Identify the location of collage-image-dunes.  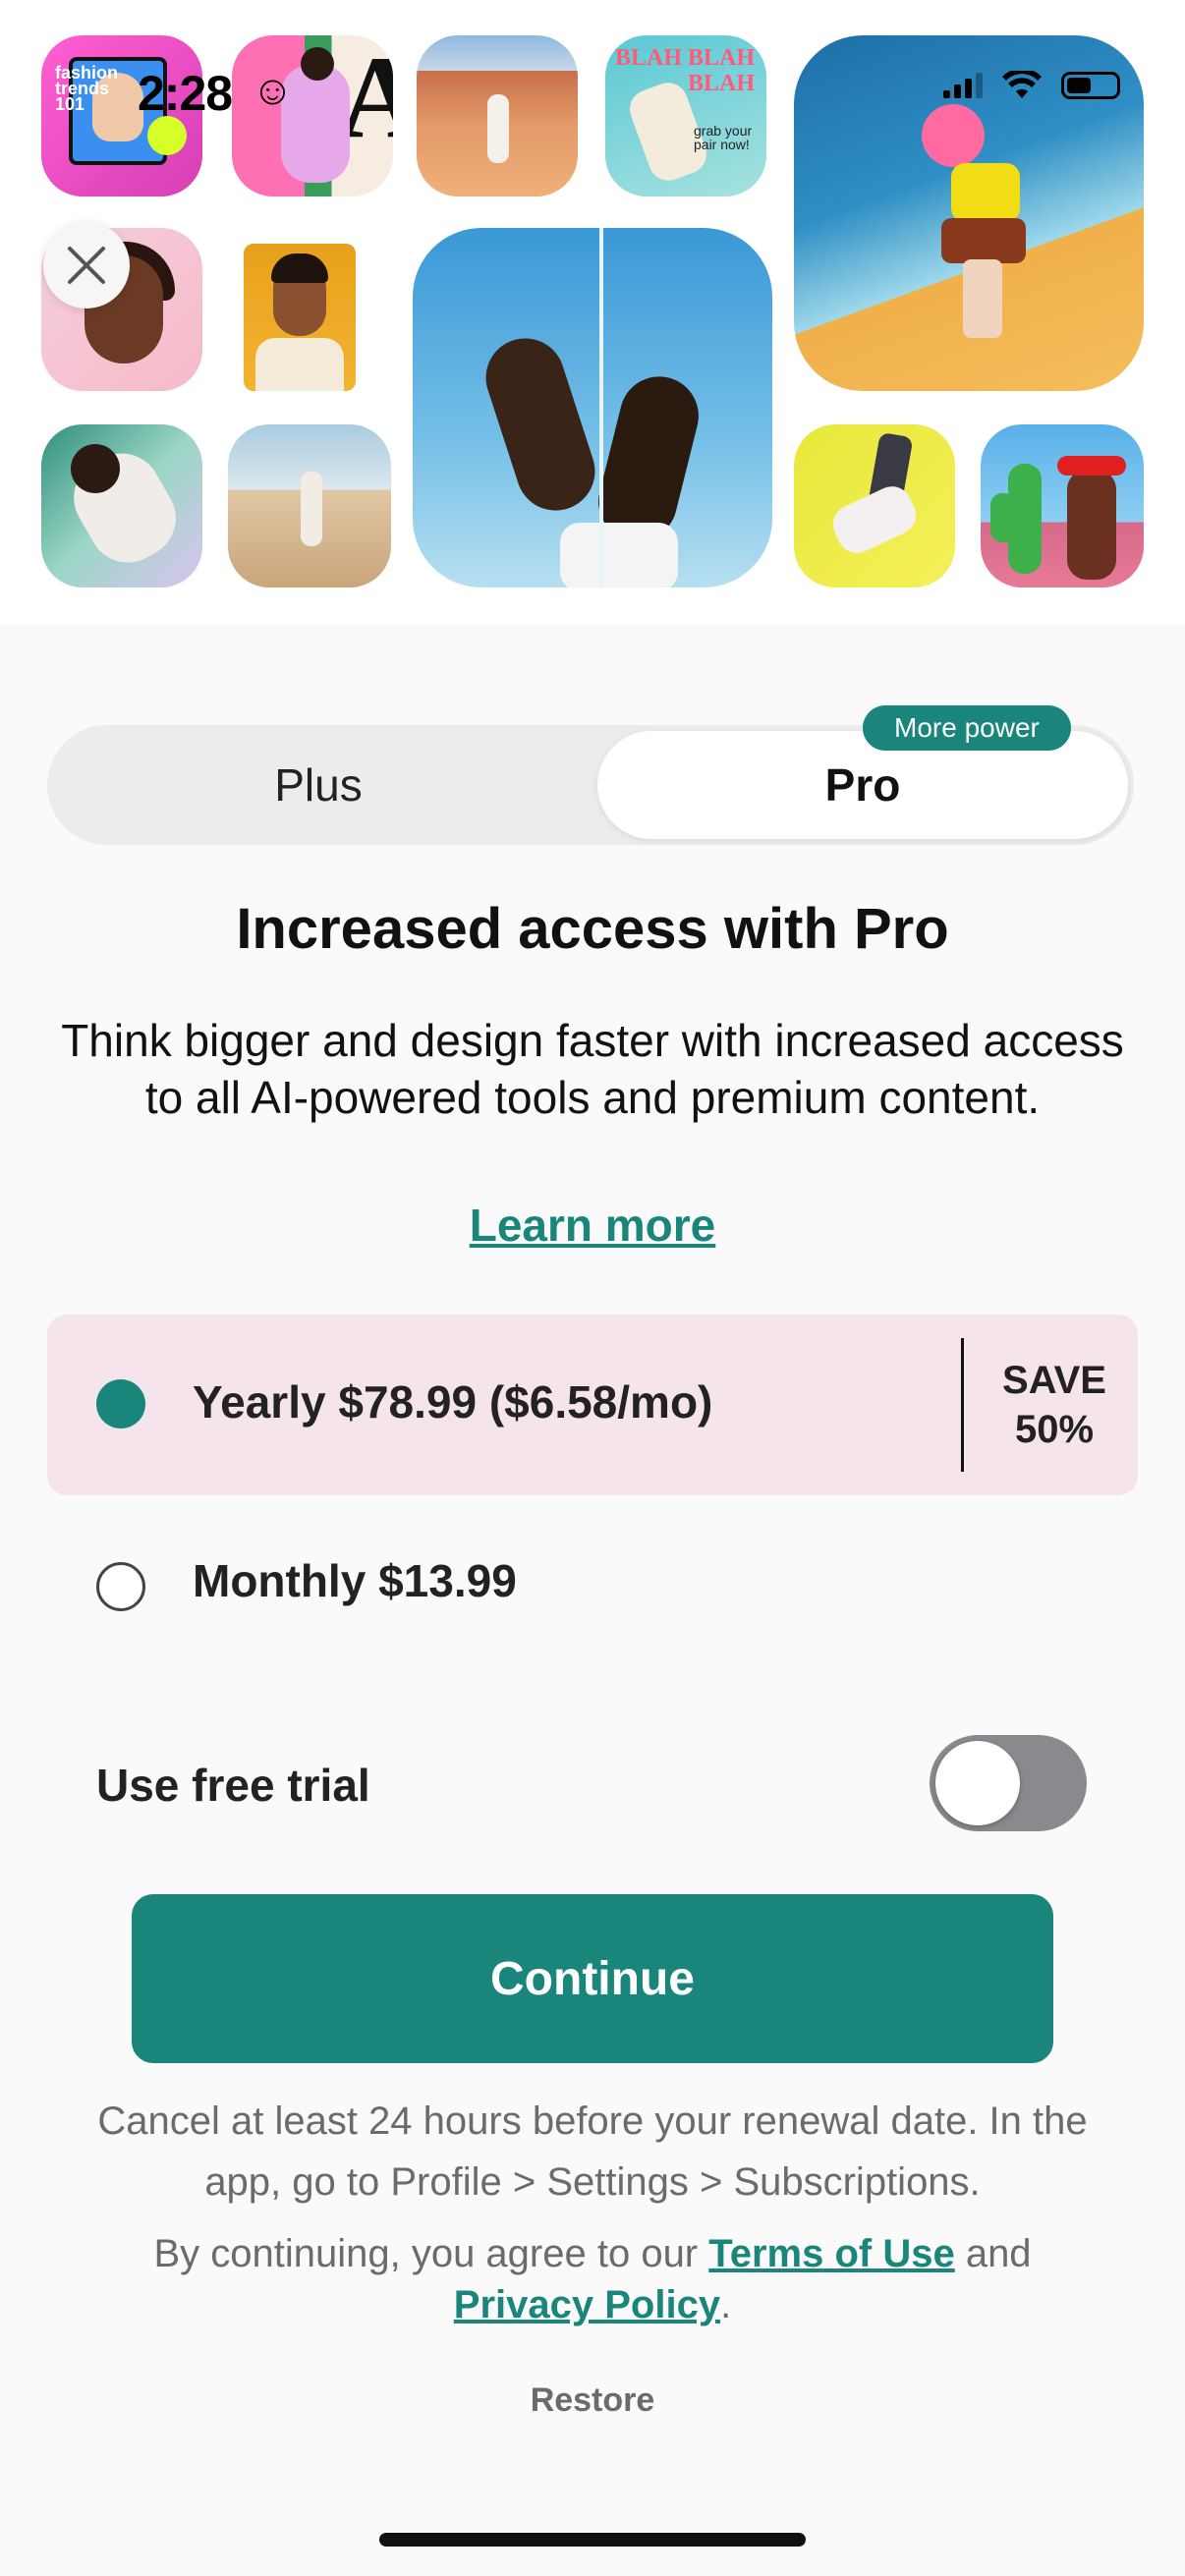
(310, 506).